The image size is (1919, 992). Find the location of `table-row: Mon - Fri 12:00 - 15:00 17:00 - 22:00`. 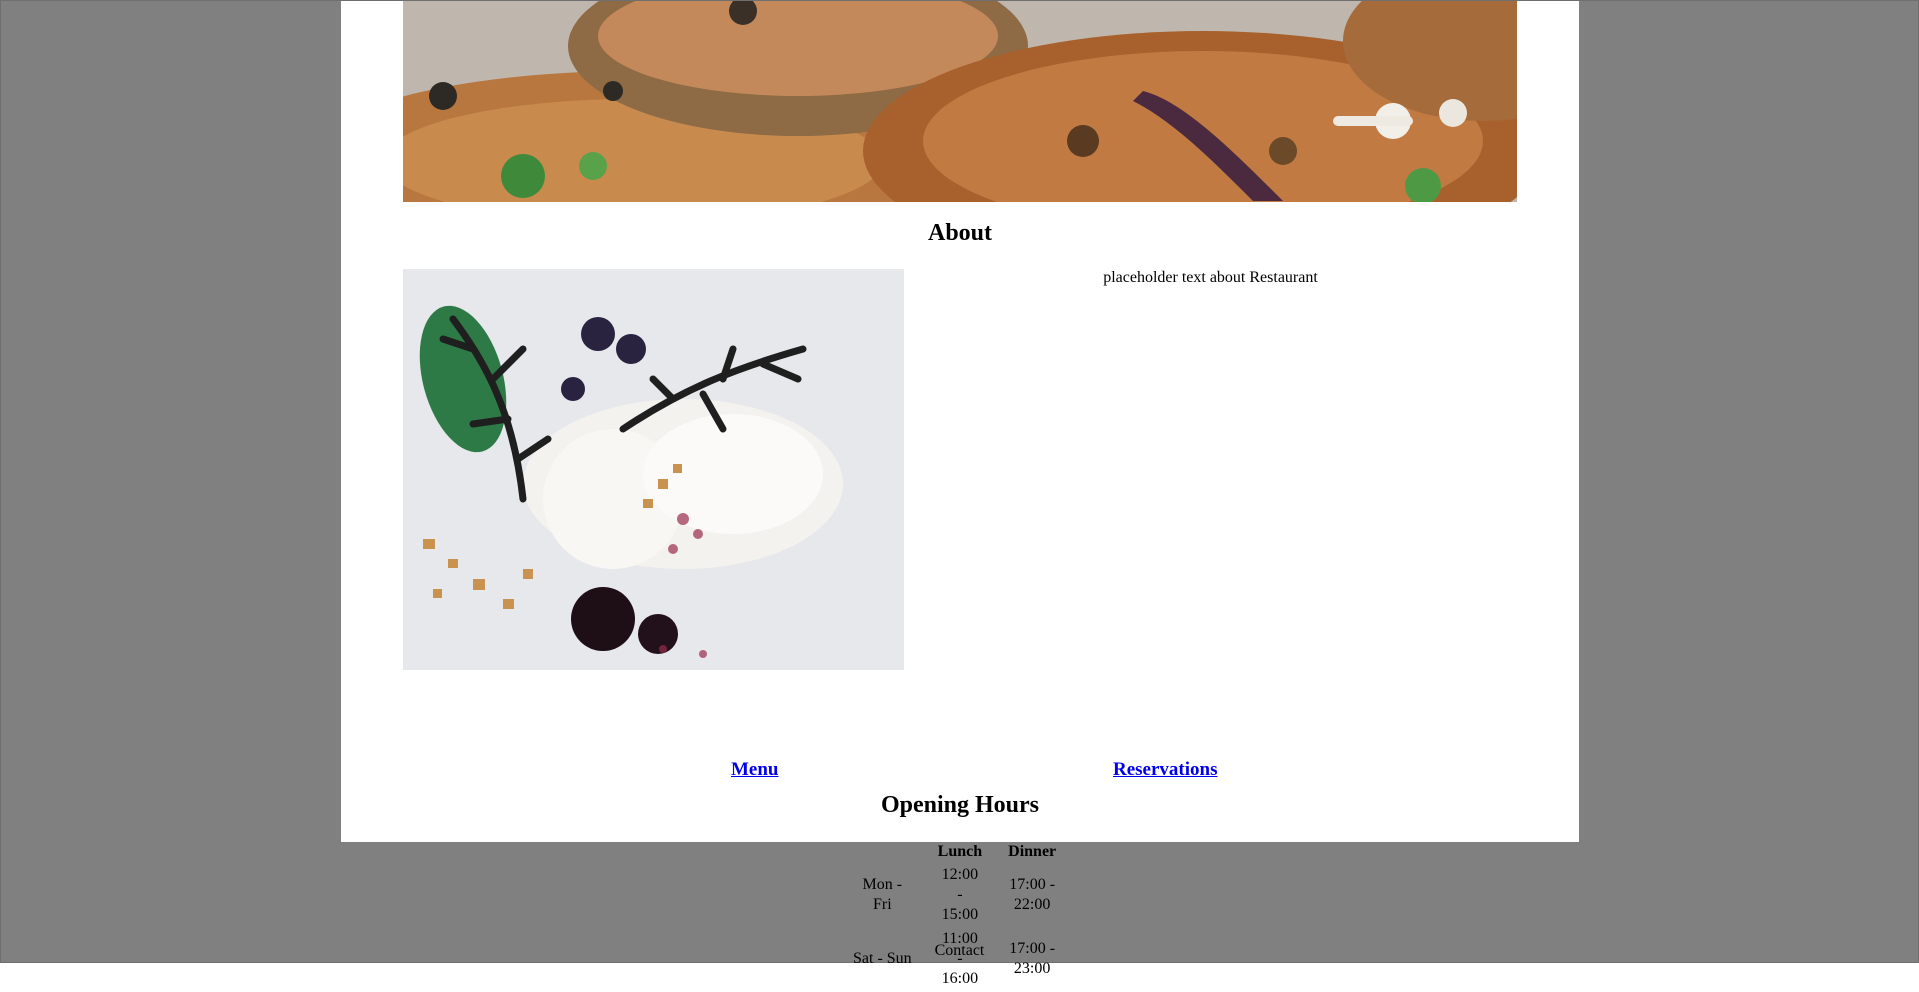

table-row: Mon - Fri 12:00 - 15:00 17:00 - 22:00 is located at coordinates (954, 895).